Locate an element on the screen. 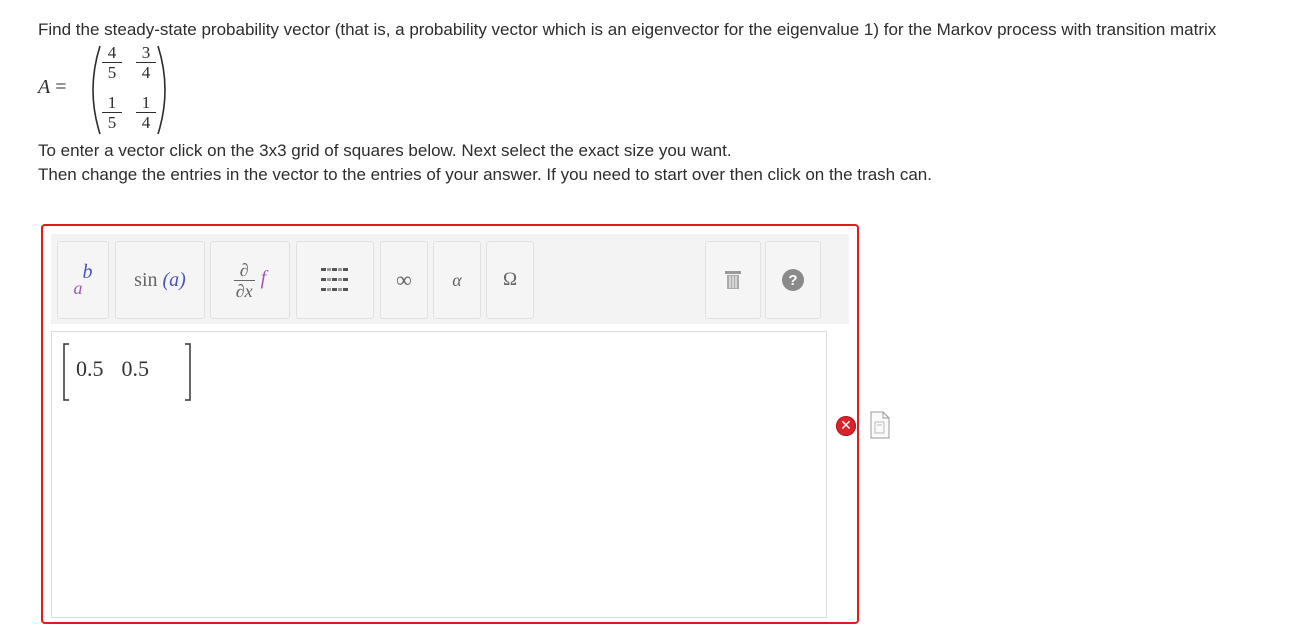 The height and width of the screenshot is (634, 1305). preview-icon is located at coordinates (880, 425).